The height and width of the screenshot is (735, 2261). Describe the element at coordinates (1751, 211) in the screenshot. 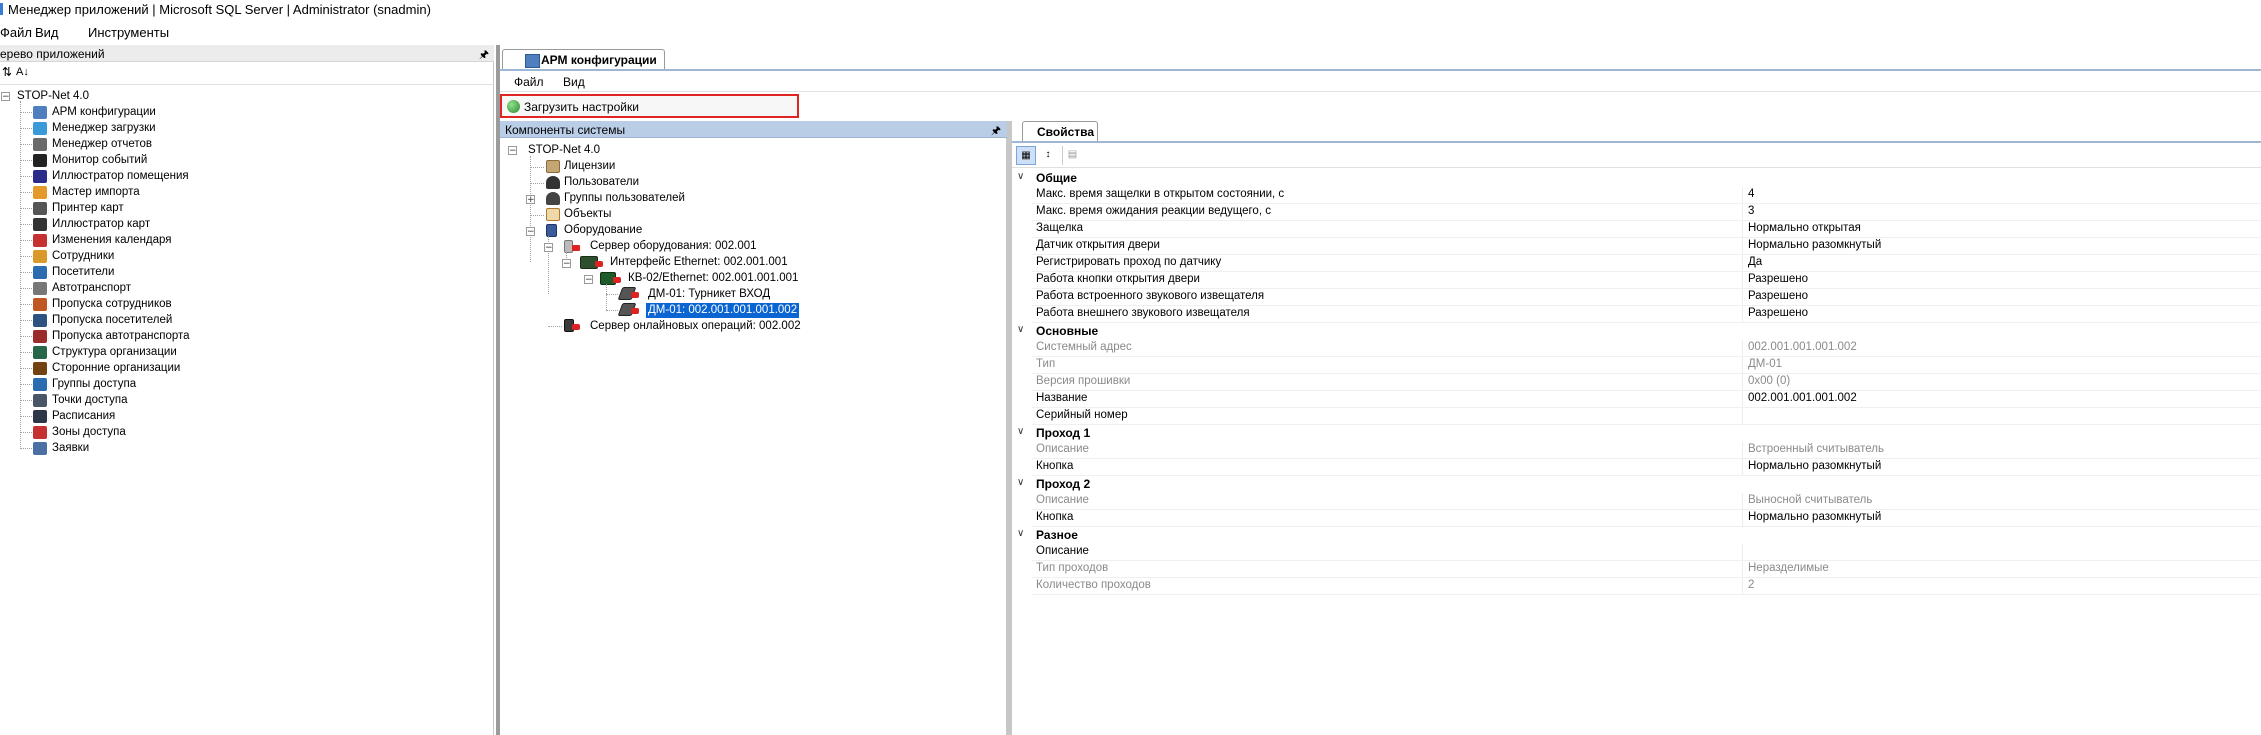

I see `property-value: 3` at that location.